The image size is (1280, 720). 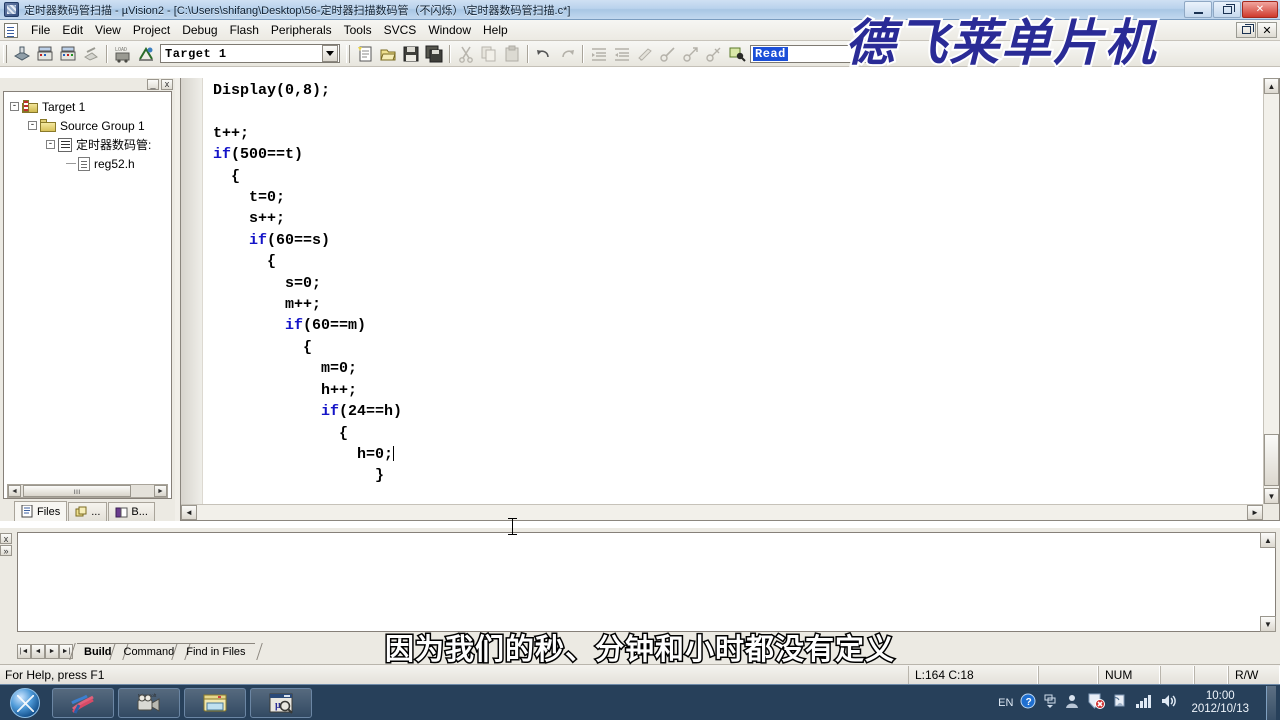 What do you see at coordinates (690, 53) in the screenshot?
I see `bookmark-prev-icon` at bounding box center [690, 53].